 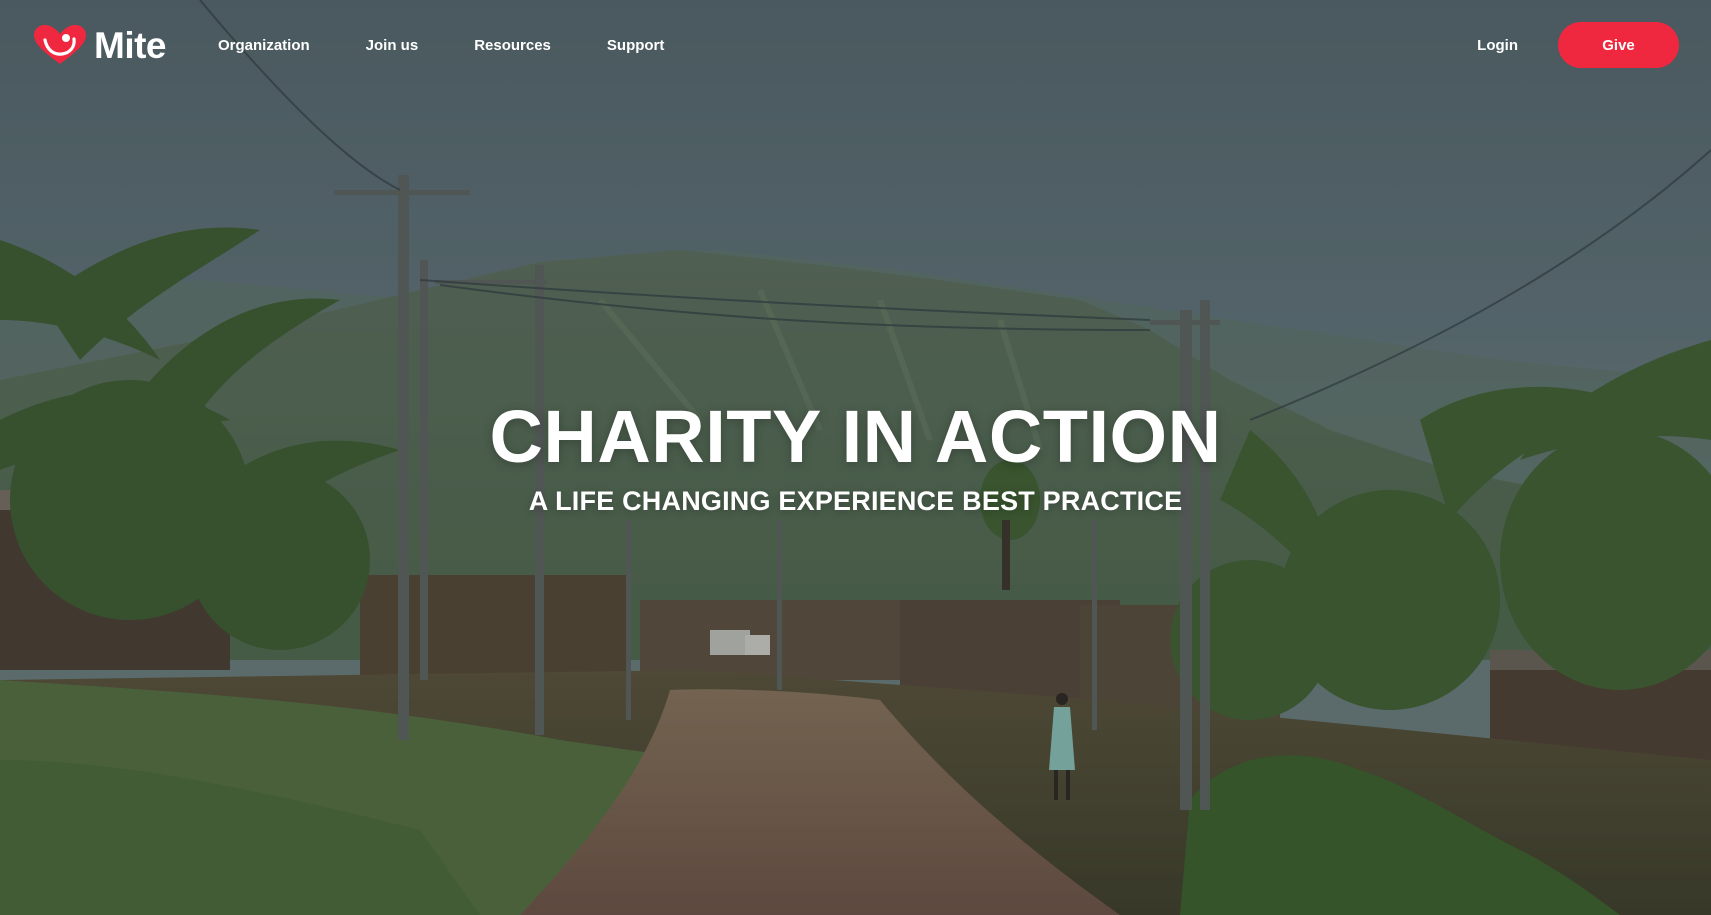 I want to click on hero-subtitle: A LIFE CHANGING EXPERIENCE BEST PRACTICE, so click(x=855, y=501).